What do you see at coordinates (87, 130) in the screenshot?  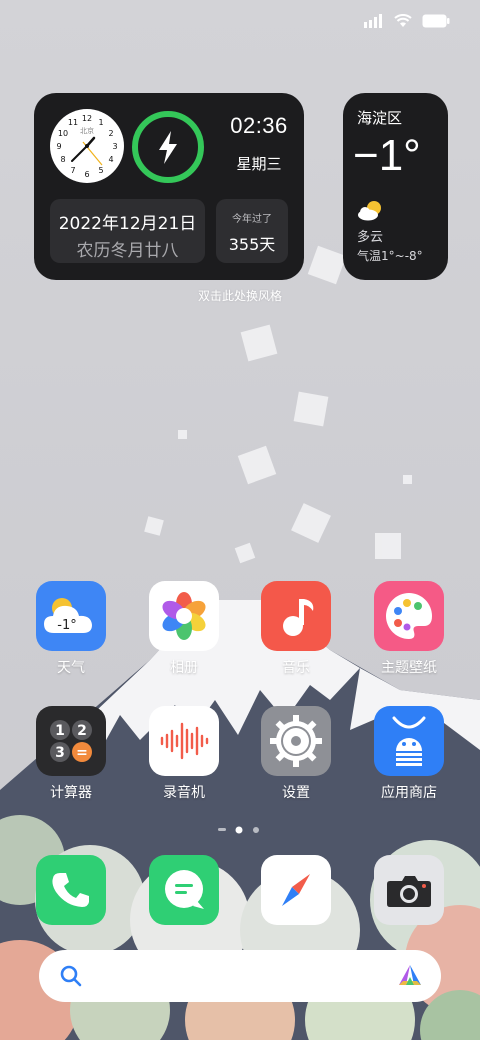 I see `clock-city-label: 北京` at bounding box center [87, 130].